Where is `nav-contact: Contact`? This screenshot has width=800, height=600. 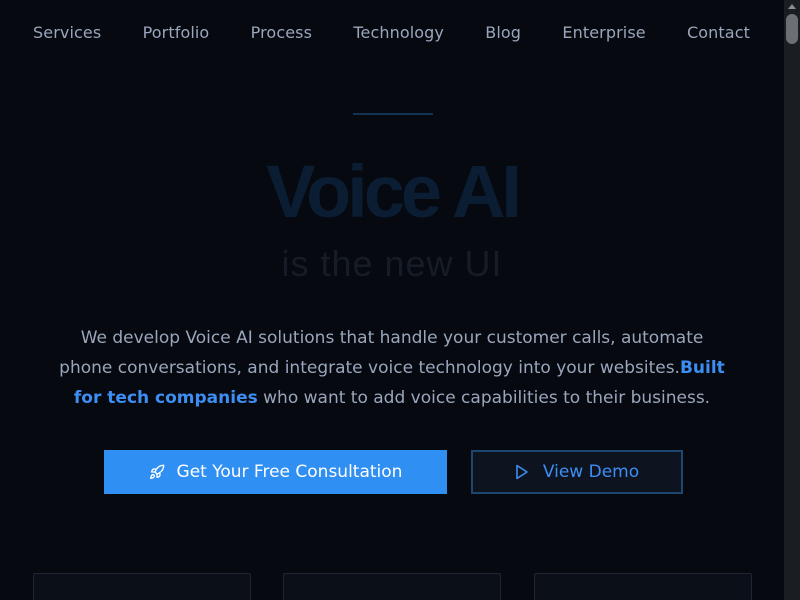
nav-contact: Contact is located at coordinates (718, 32).